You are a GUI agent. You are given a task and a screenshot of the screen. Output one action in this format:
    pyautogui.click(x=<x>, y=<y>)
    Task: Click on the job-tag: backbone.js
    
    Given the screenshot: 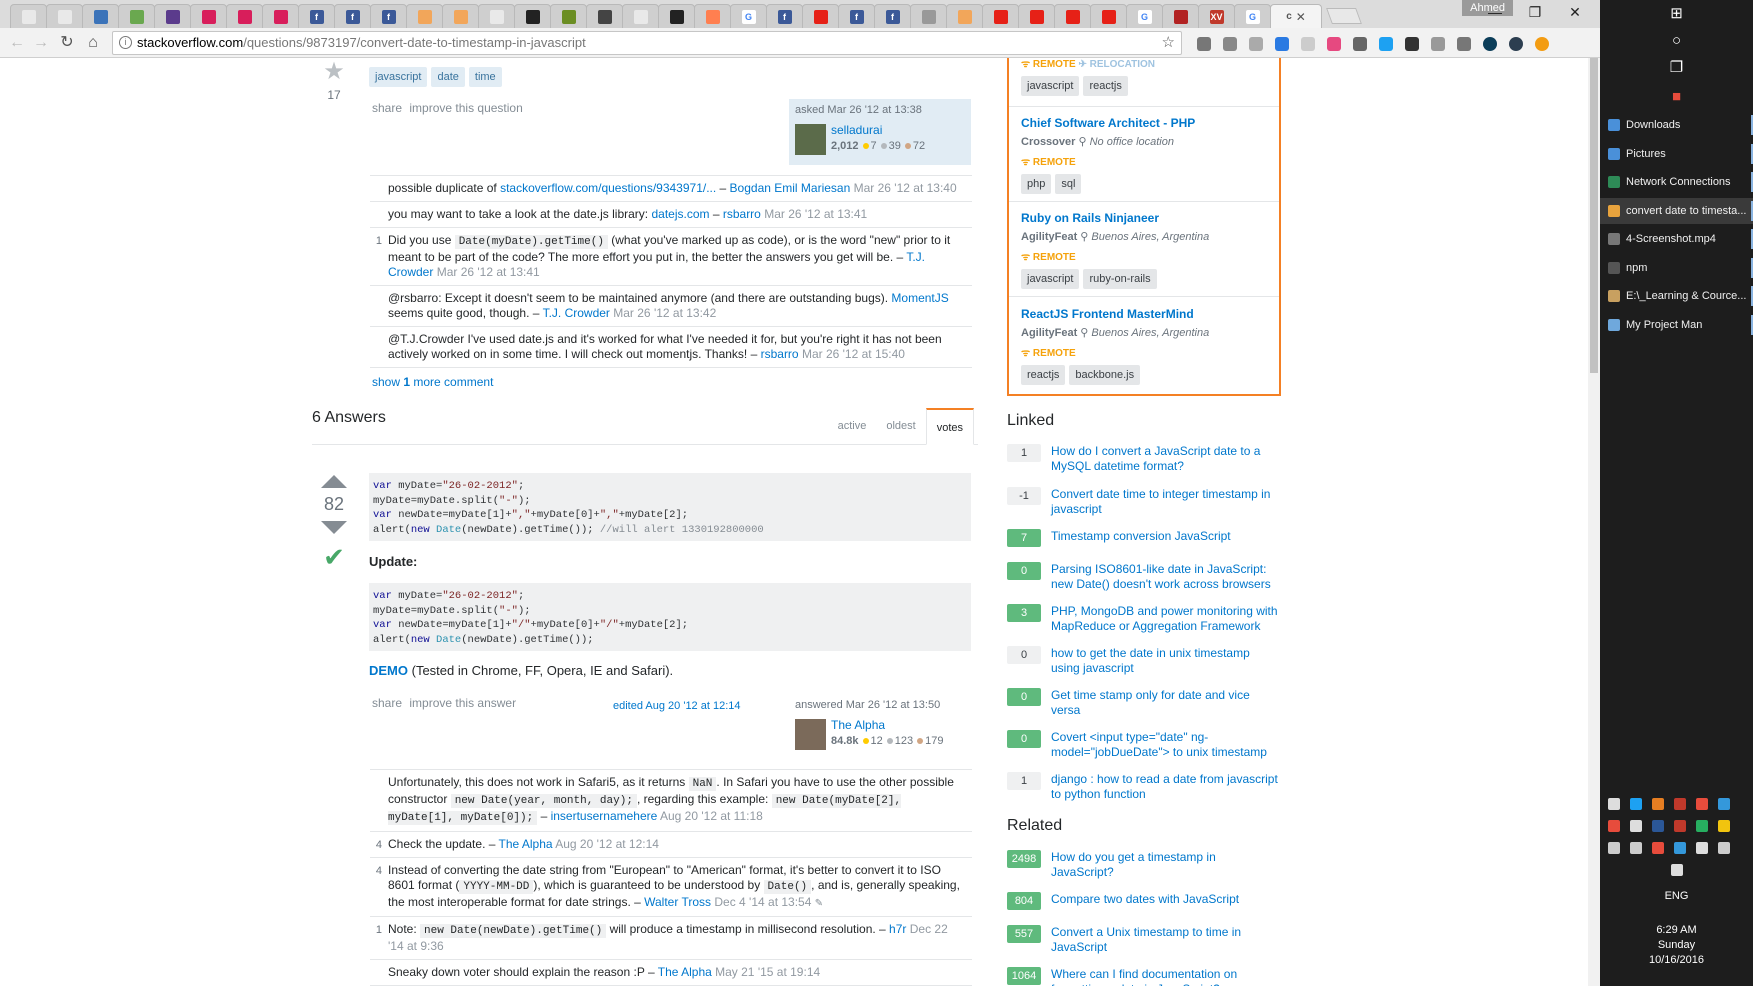 What is the action you would take?
    pyautogui.click(x=1105, y=375)
    